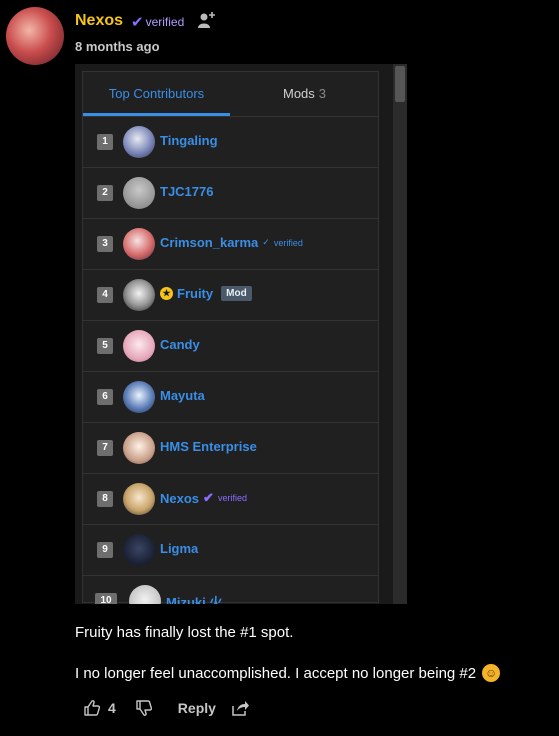 This screenshot has width=559, height=736. I want to click on contributor-name: Mizuki 火, so click(194, 598).